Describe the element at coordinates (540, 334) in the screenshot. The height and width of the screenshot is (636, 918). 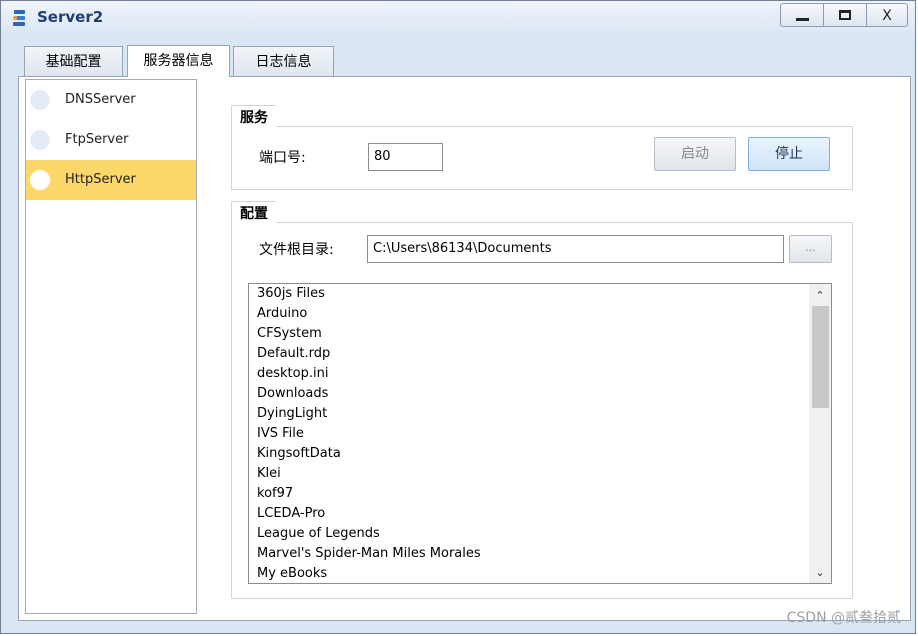
I see `file-list-item: CFSystem` at that location.